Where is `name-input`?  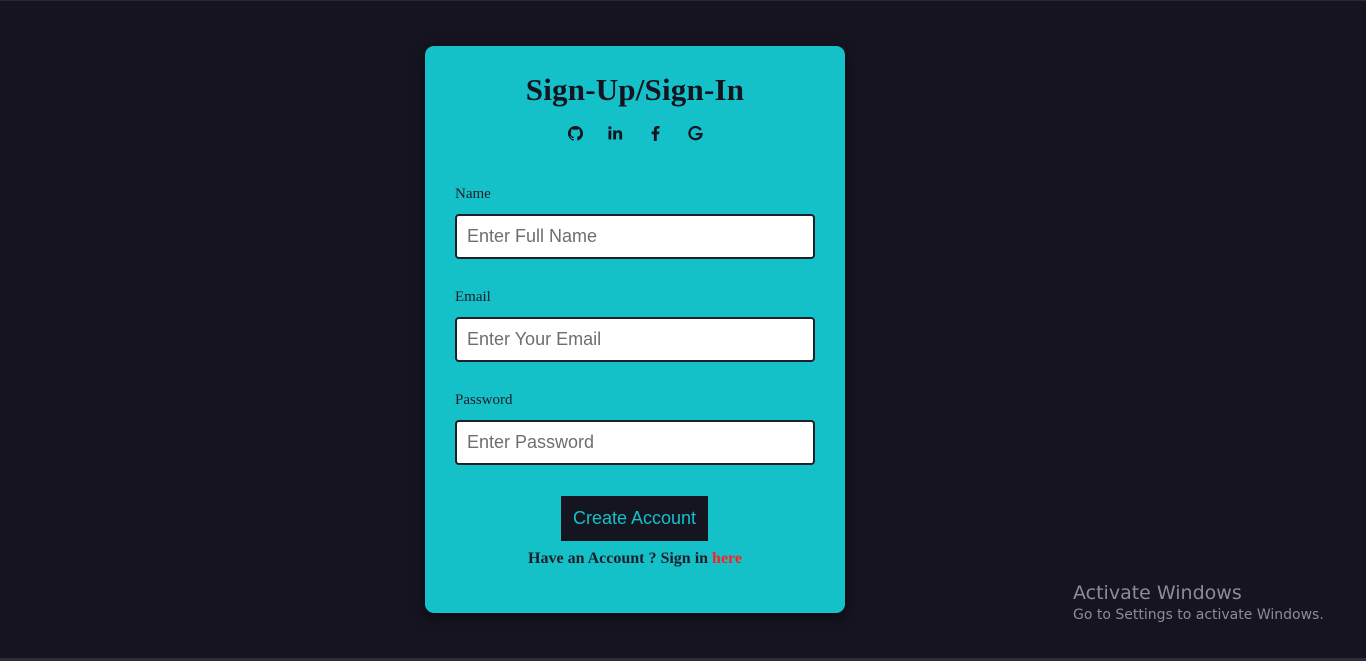
name-input is located at coordinates (635, 236).